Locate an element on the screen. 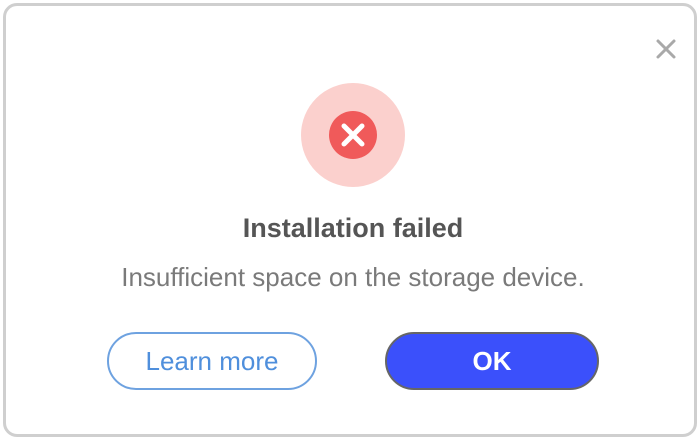 The image size is (700, 440). error-icon-badge is located at coordinates (353, 135).